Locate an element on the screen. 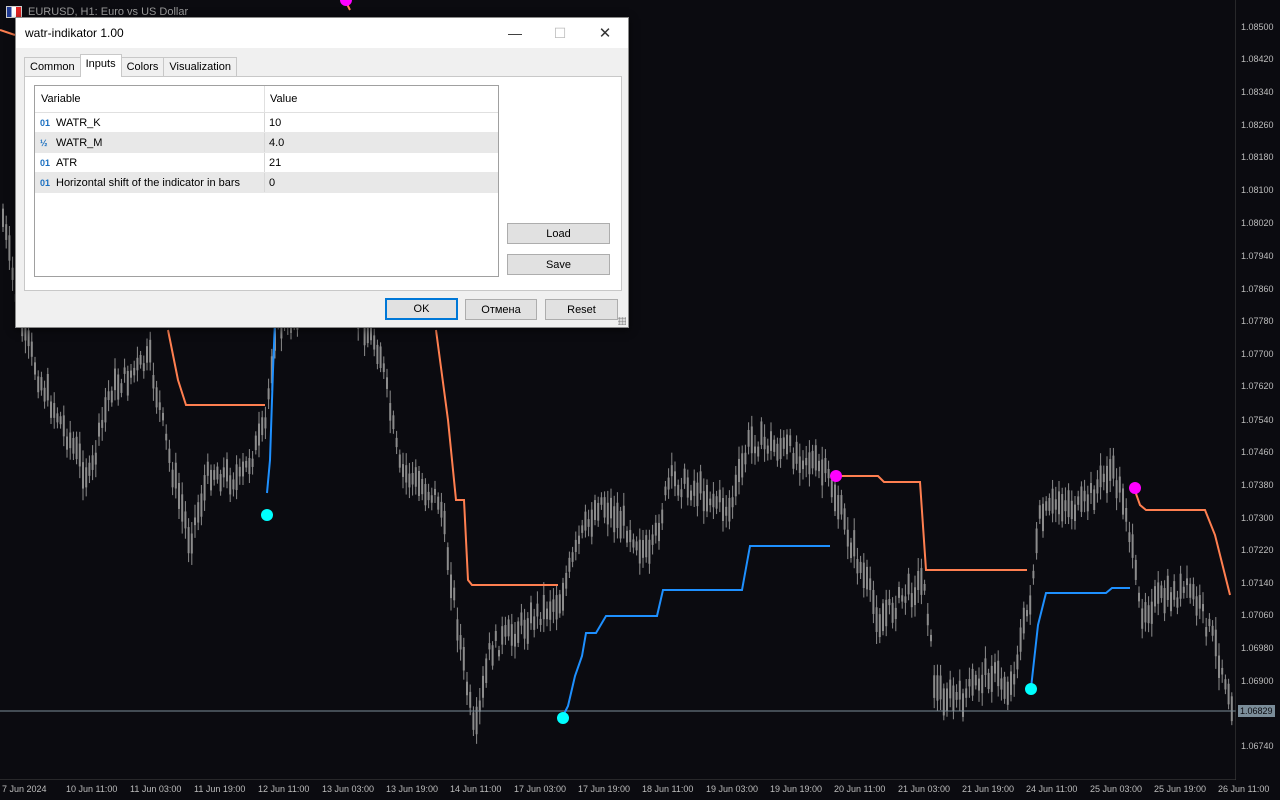 The height and width of the screenshot is (800, 1280). value-field: 0 is located at coordinates (270, 183).